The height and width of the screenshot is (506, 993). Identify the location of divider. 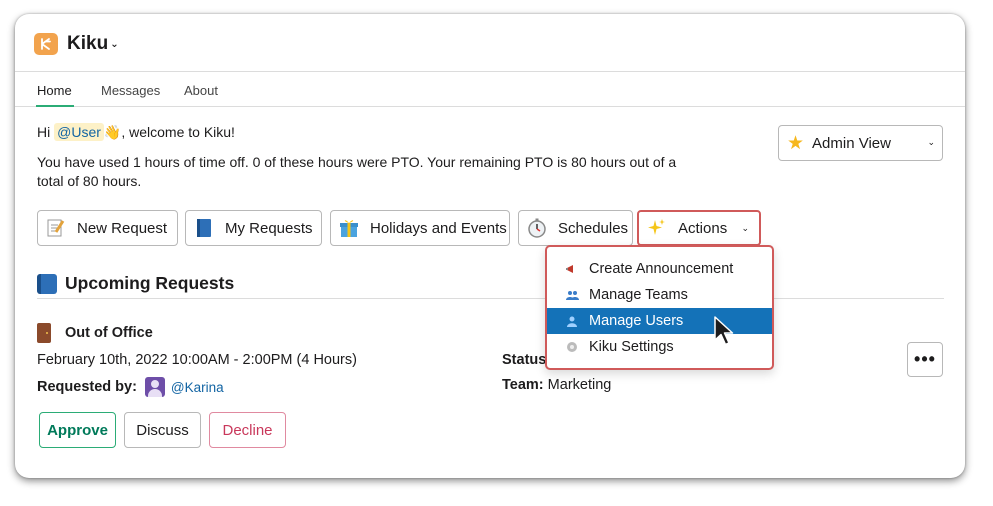
(490, 298).